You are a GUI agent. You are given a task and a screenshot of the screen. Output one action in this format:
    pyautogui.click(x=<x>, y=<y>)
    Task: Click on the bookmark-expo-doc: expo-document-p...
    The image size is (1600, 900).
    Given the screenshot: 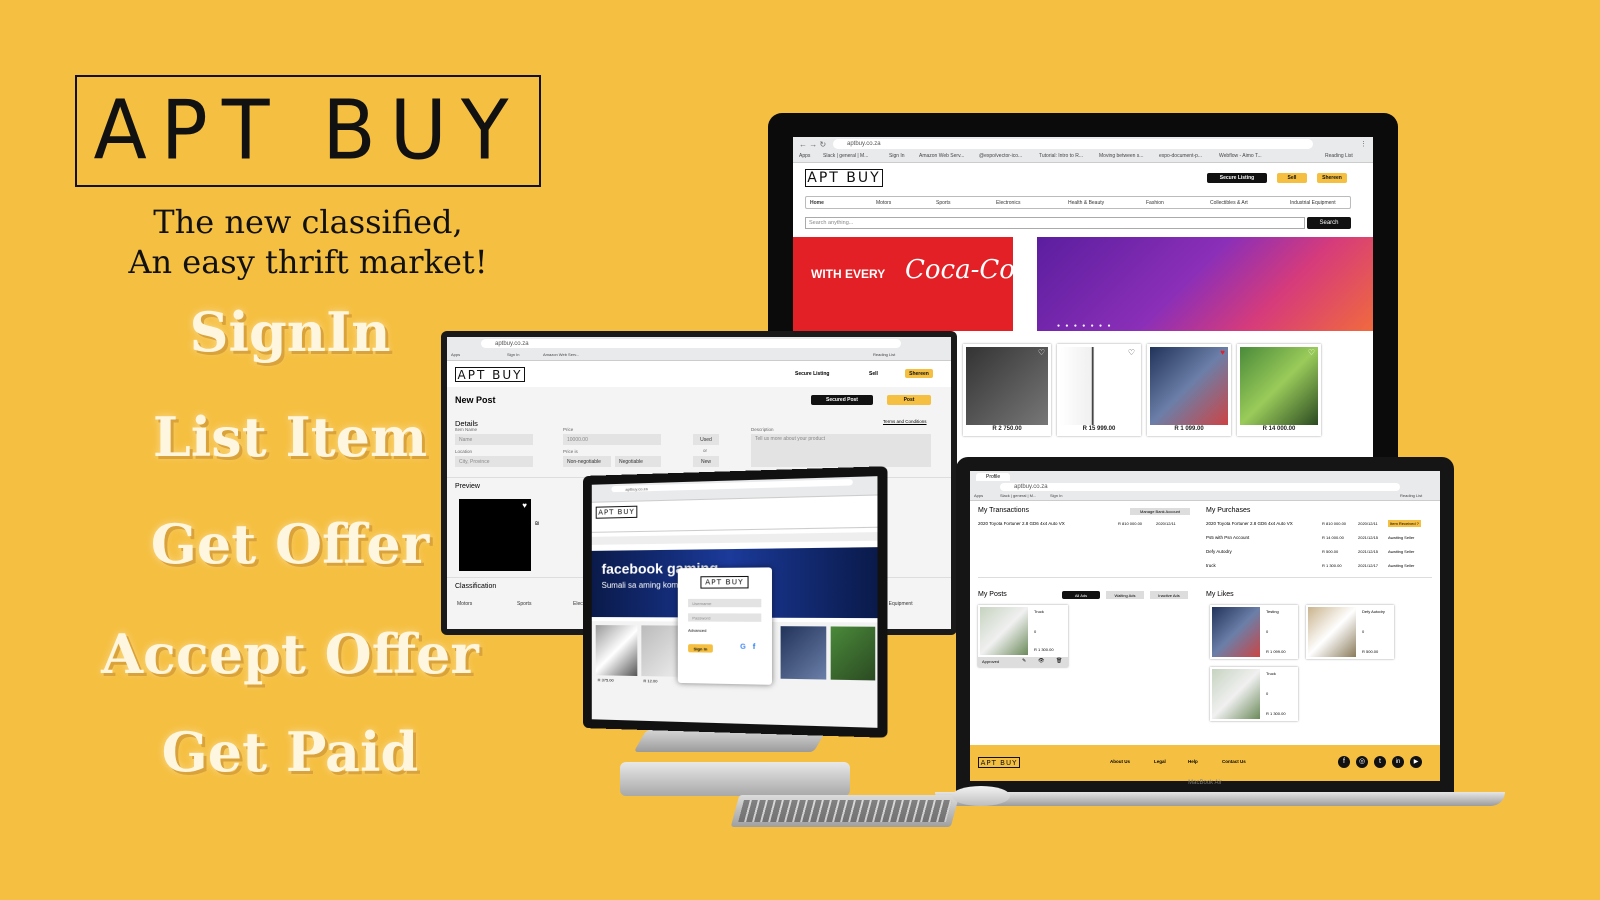 What is the action you would take?
    pyautogui.click(x=1180, y=156)
    